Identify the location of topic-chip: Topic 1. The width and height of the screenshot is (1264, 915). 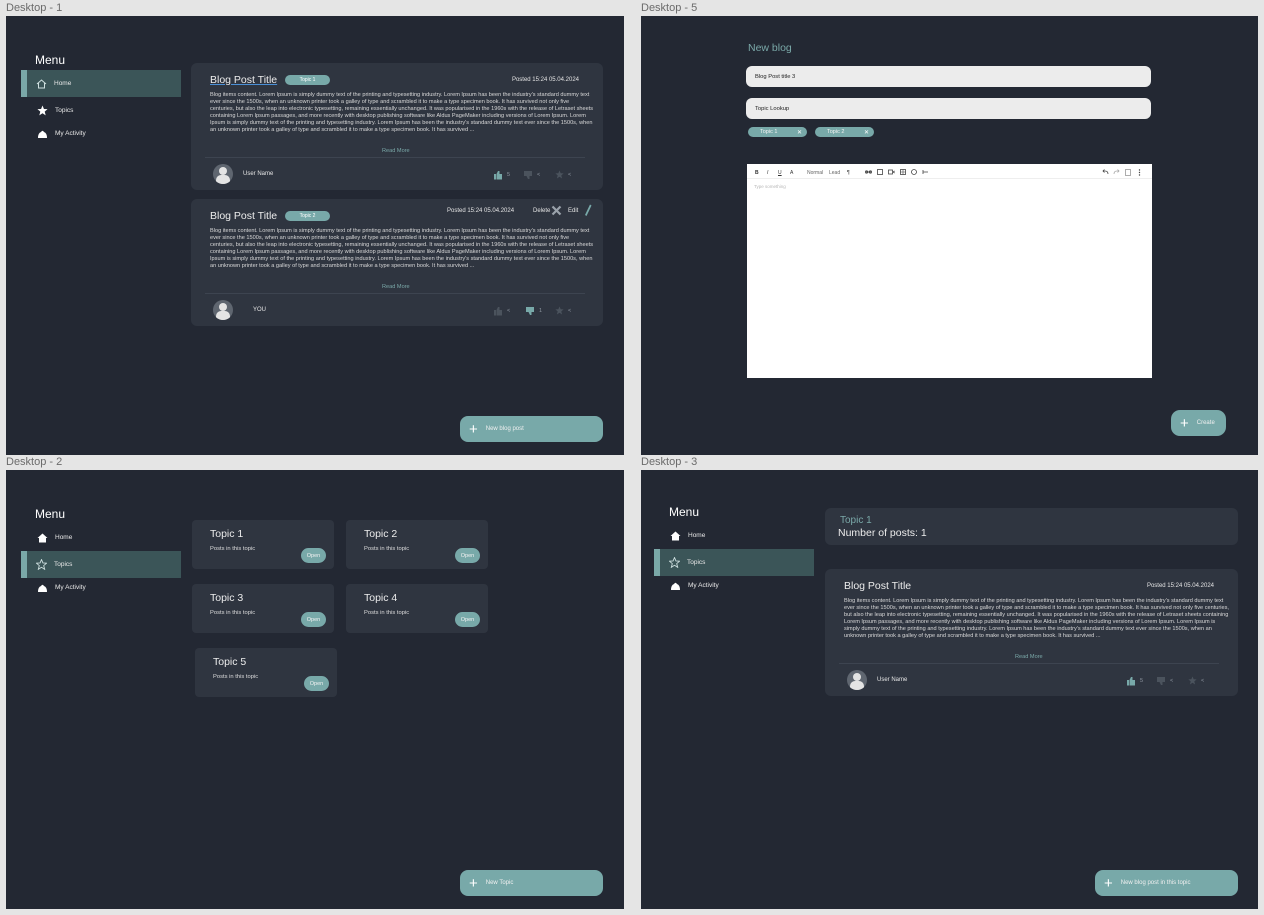
(307, 80).